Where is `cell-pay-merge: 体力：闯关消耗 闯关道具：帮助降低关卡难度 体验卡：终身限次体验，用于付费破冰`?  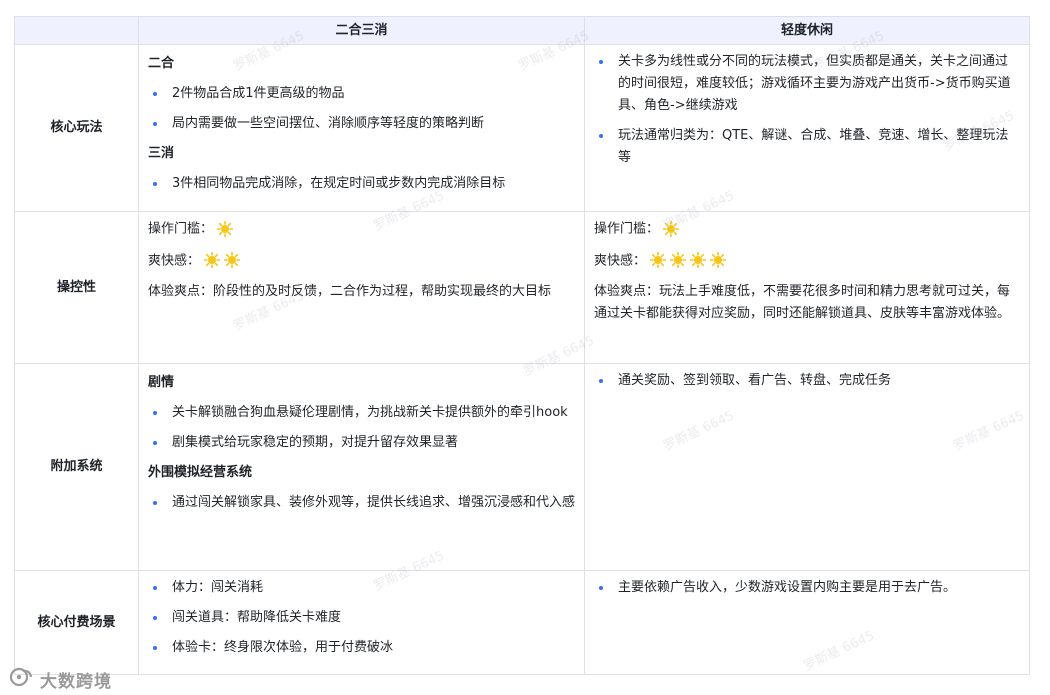 cell-pay-merge: 体力：闯关消耗 闯关道具：帮助降低关卡难度 体验卡：终身限次体验，用于付费破冰 is located at coordinates (361, 622).